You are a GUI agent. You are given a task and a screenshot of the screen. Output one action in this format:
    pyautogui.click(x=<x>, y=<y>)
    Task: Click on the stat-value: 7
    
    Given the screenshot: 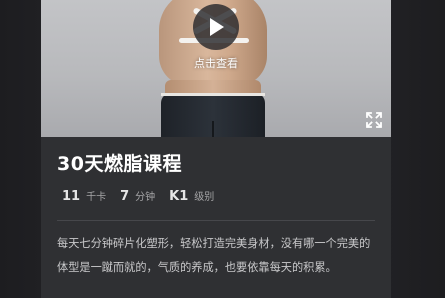 What is the action you would take?
    pyautogui.click(x=125, y=196)
    